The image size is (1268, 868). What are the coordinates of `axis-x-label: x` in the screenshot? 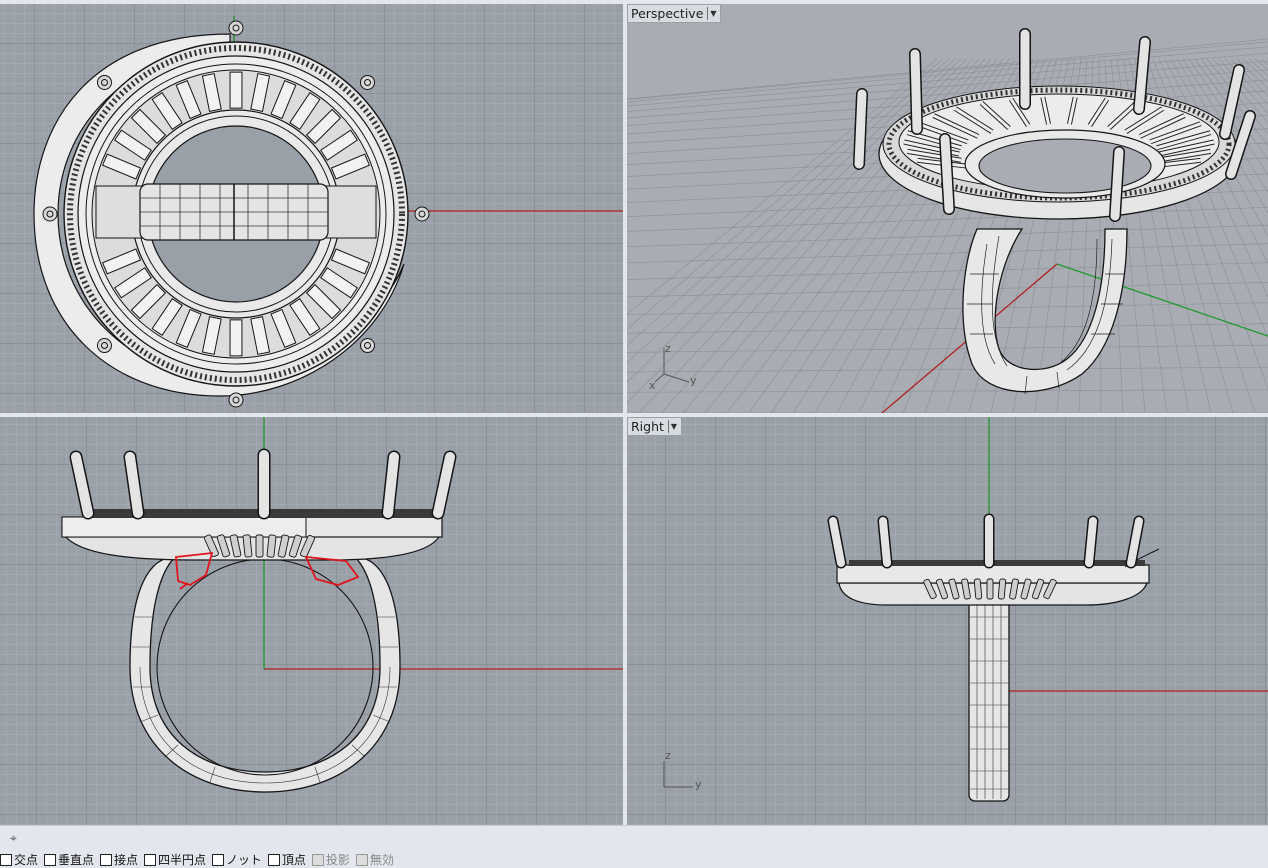 It's located at (652, 385).